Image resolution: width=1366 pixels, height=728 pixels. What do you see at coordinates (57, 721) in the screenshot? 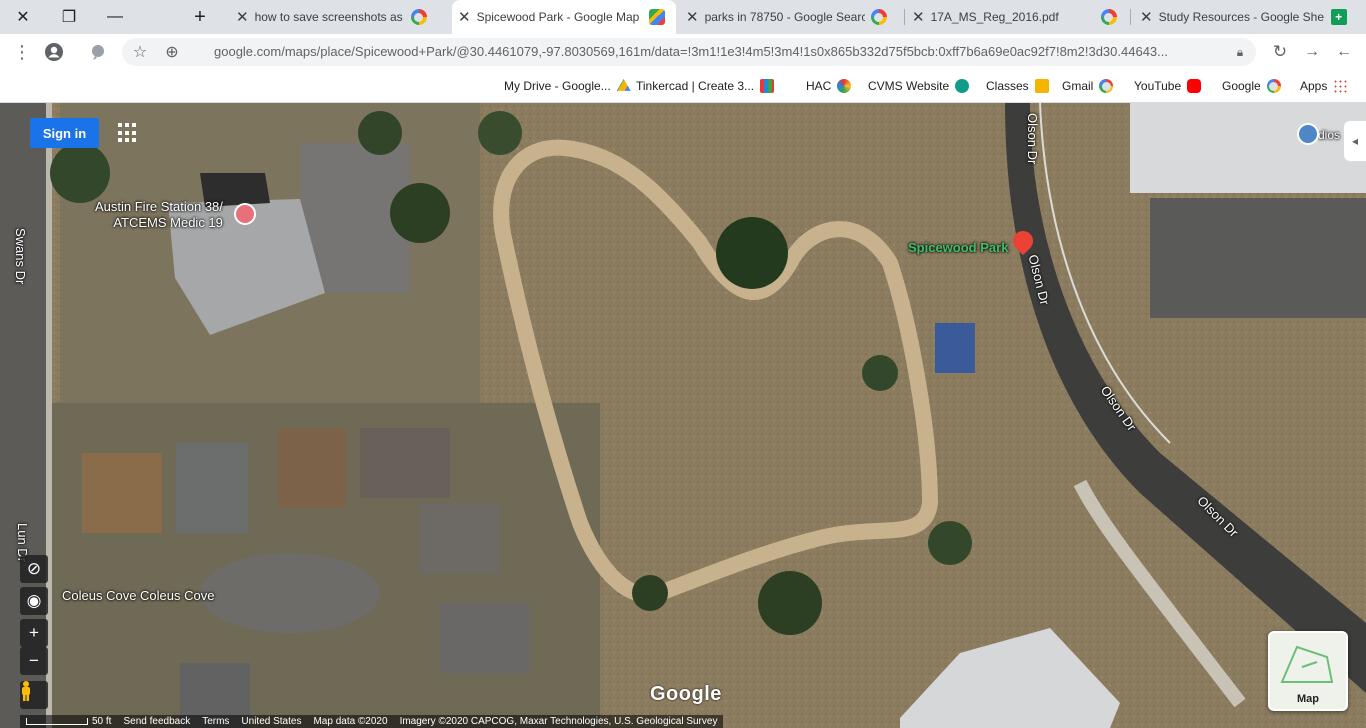
I see `scale-line` at bounding box center [57, 721].